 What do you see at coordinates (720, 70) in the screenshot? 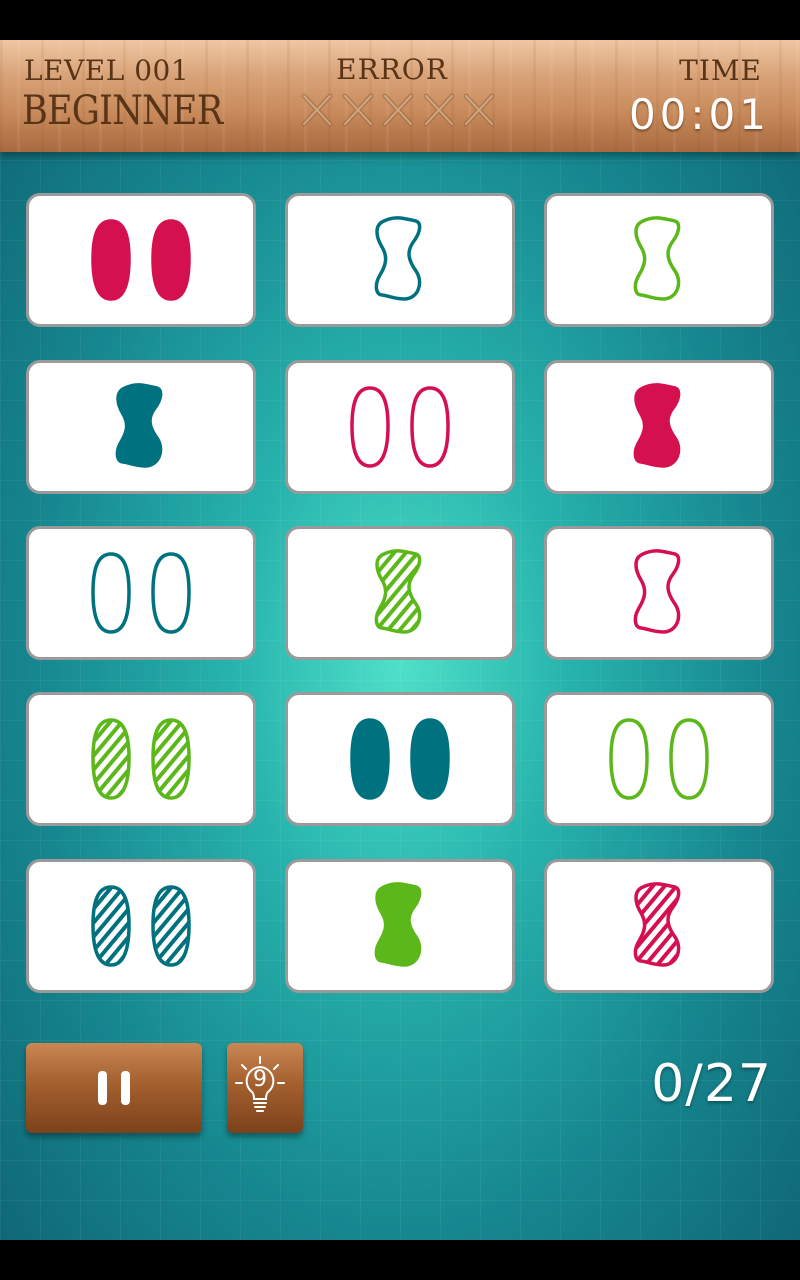
I see `time-label: TIME` at bounding box center [720, 70].